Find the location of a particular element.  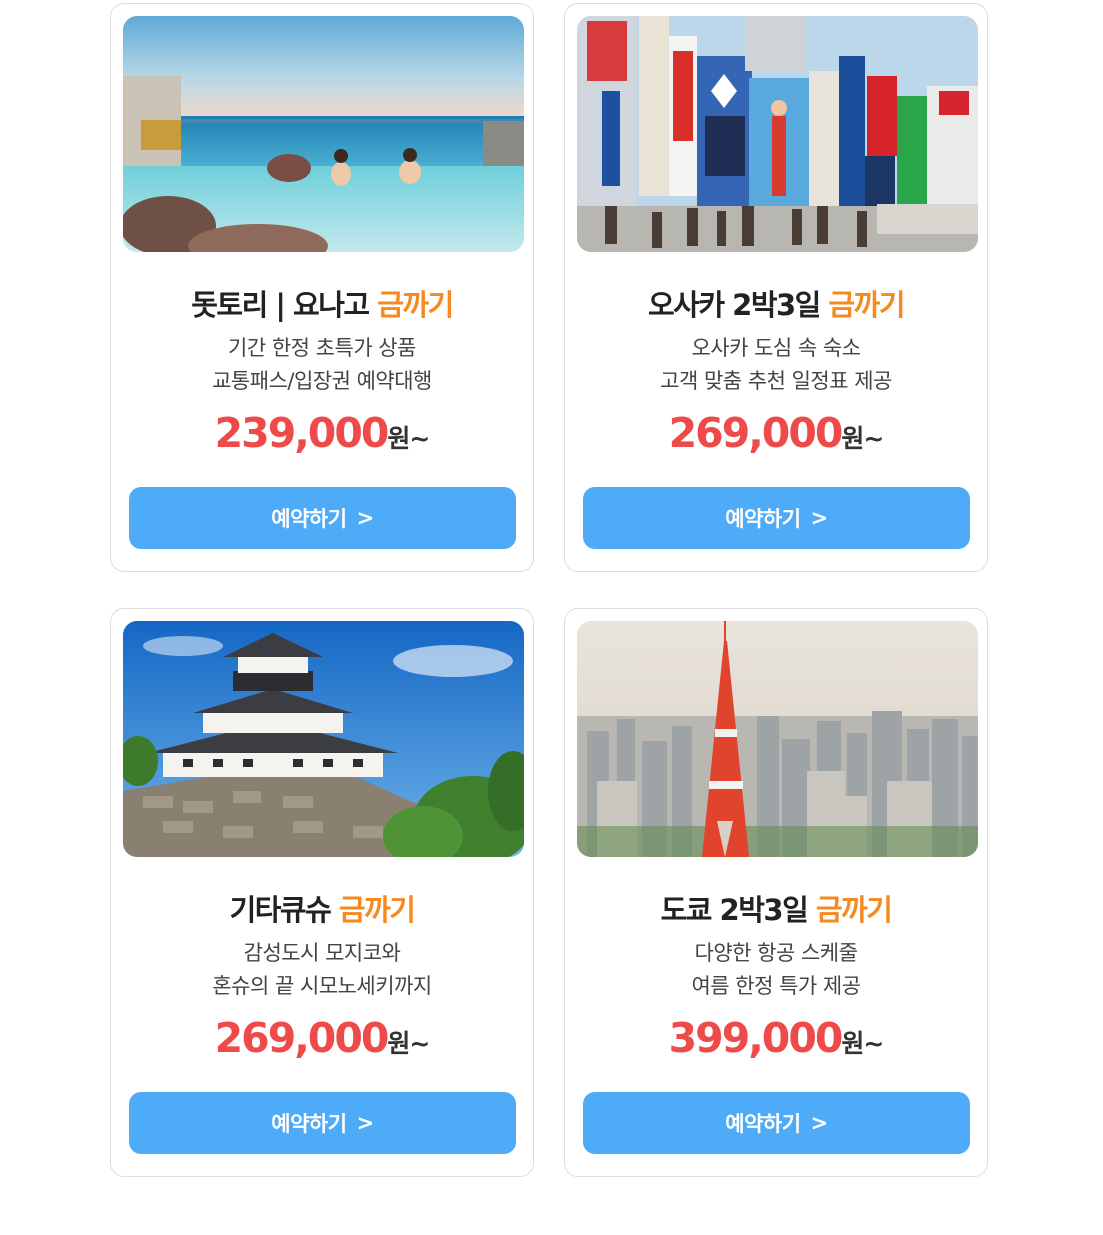

card-desc-line-2: 혼슈의 끝 시모노세키까지 is located at coordinates (322, 986).